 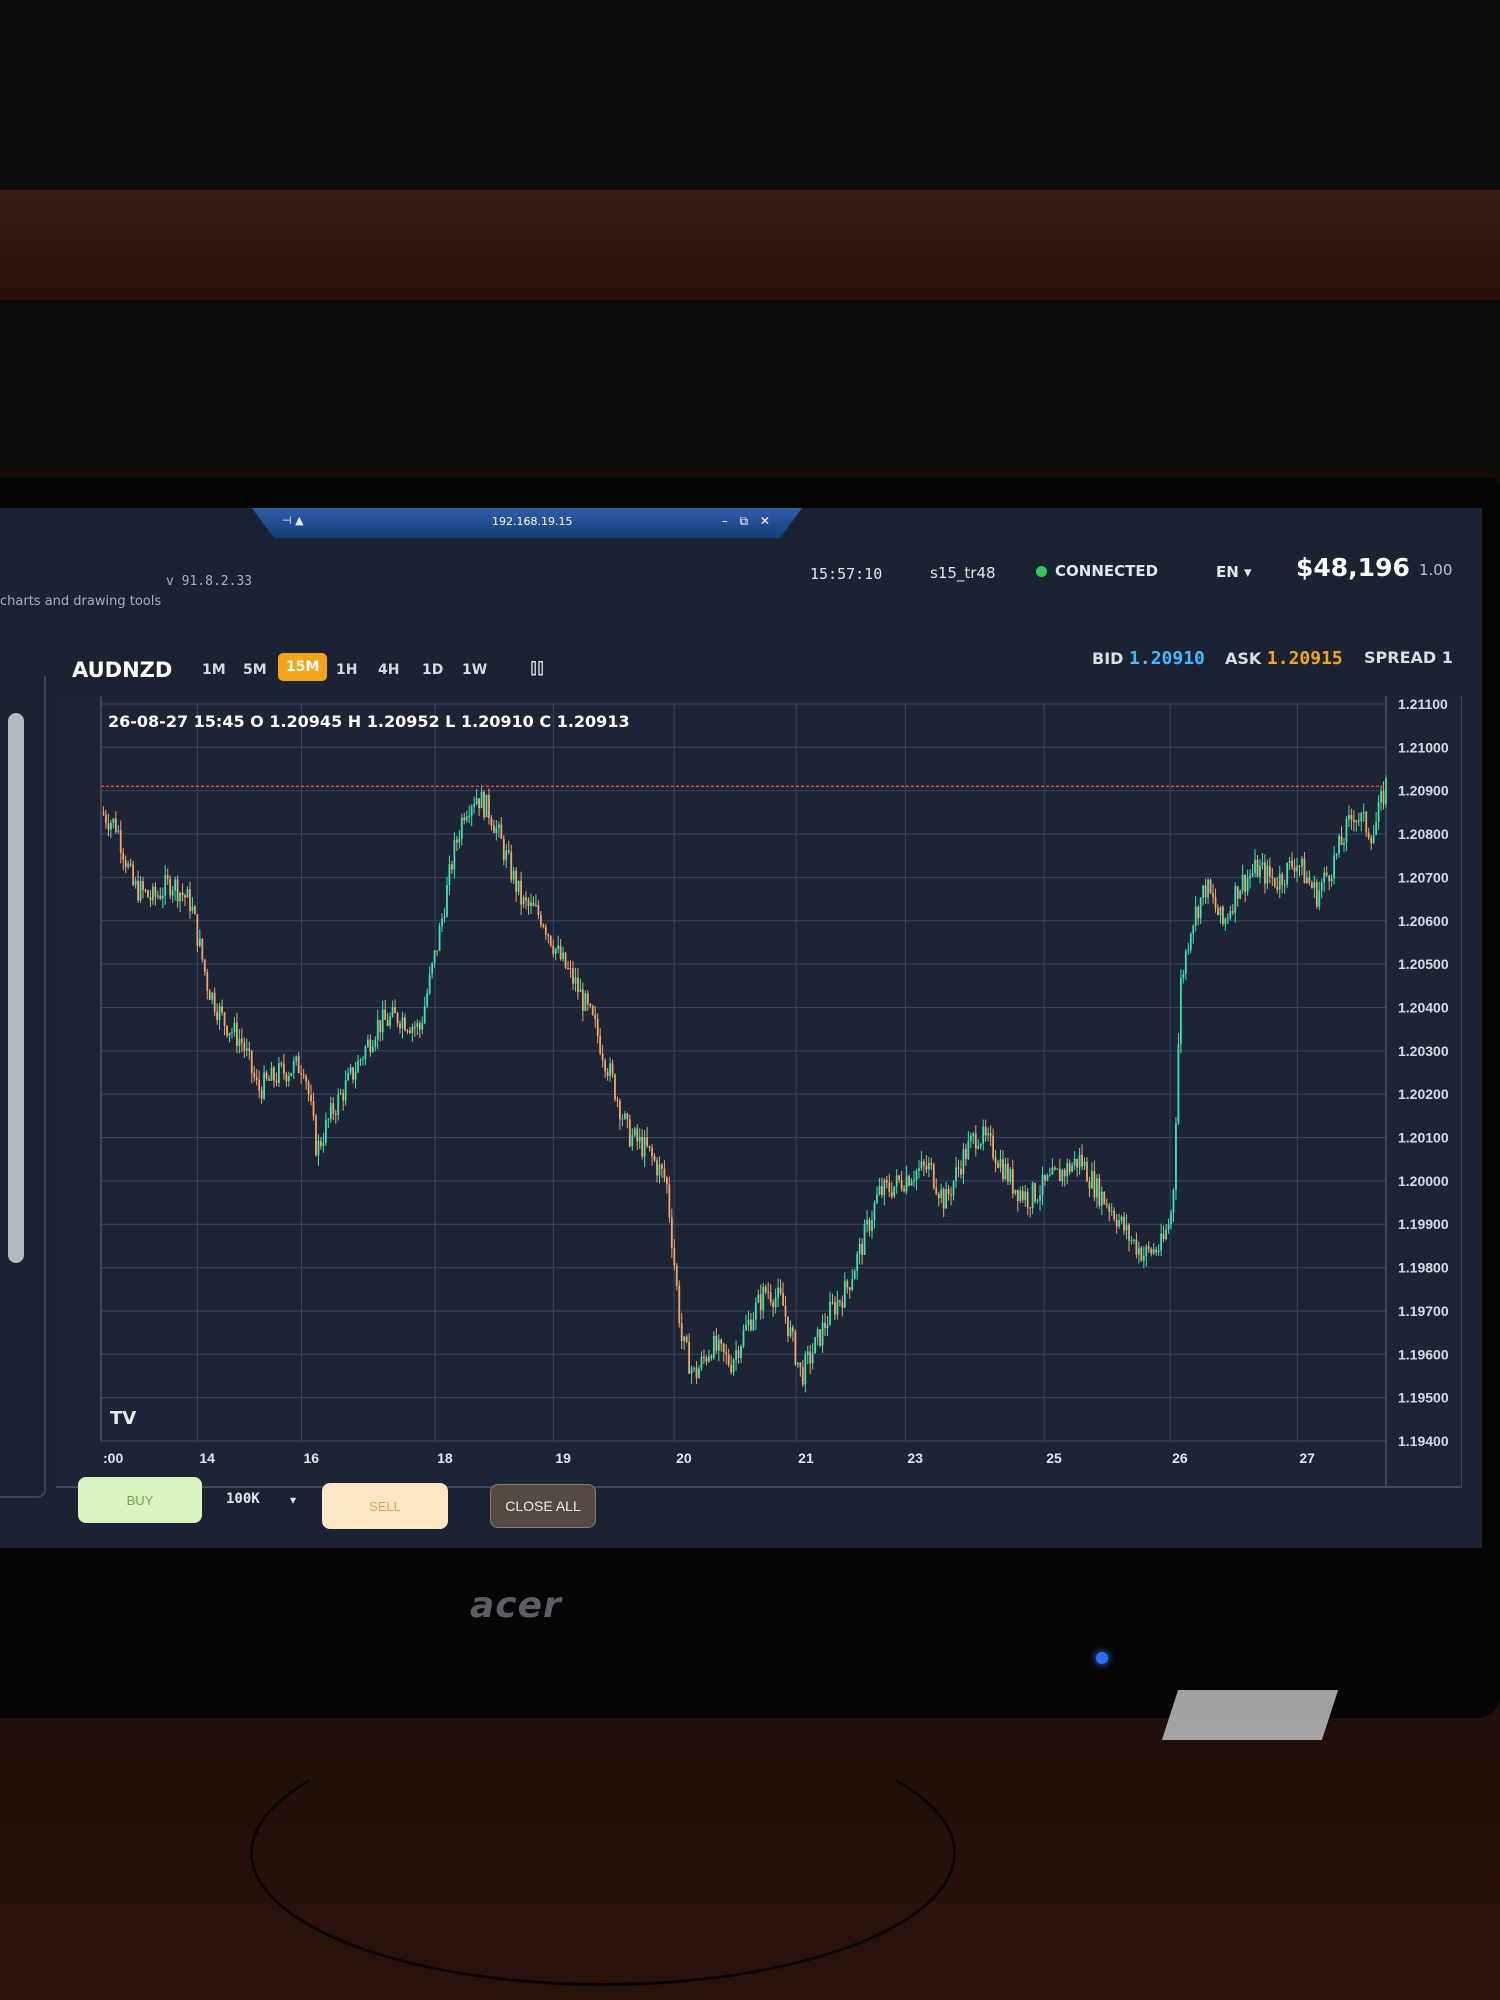 I want to click on remote-desktop-bar: ⊣ ▲ 192.168.19.15 – ⧉ ✕, so click(x=527, y=523).